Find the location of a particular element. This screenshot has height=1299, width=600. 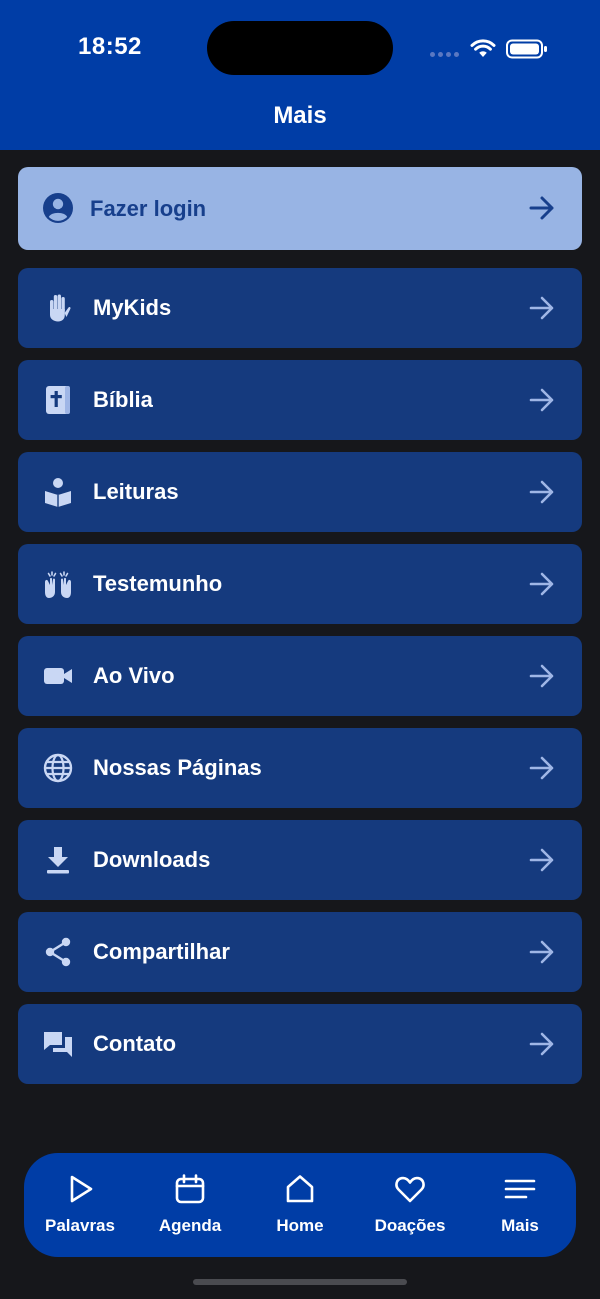

tab-home: Home is located at coordinates (300, 1205).